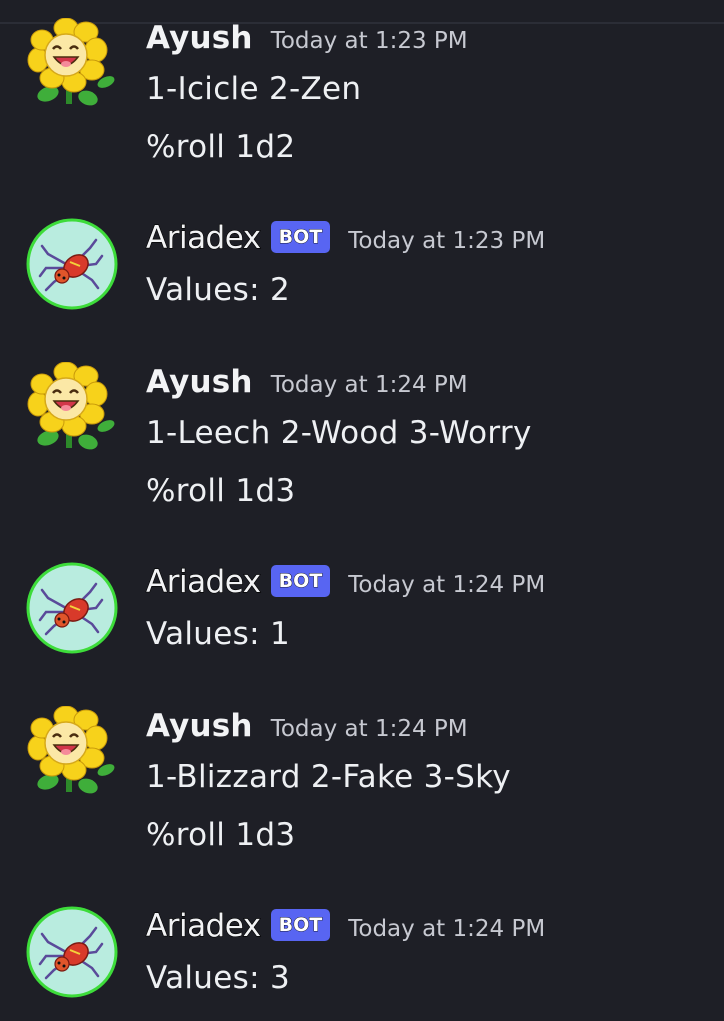  I want to click on message-text: 1-Blizzard 2-Fake 3-Sky, so click(328, 777).